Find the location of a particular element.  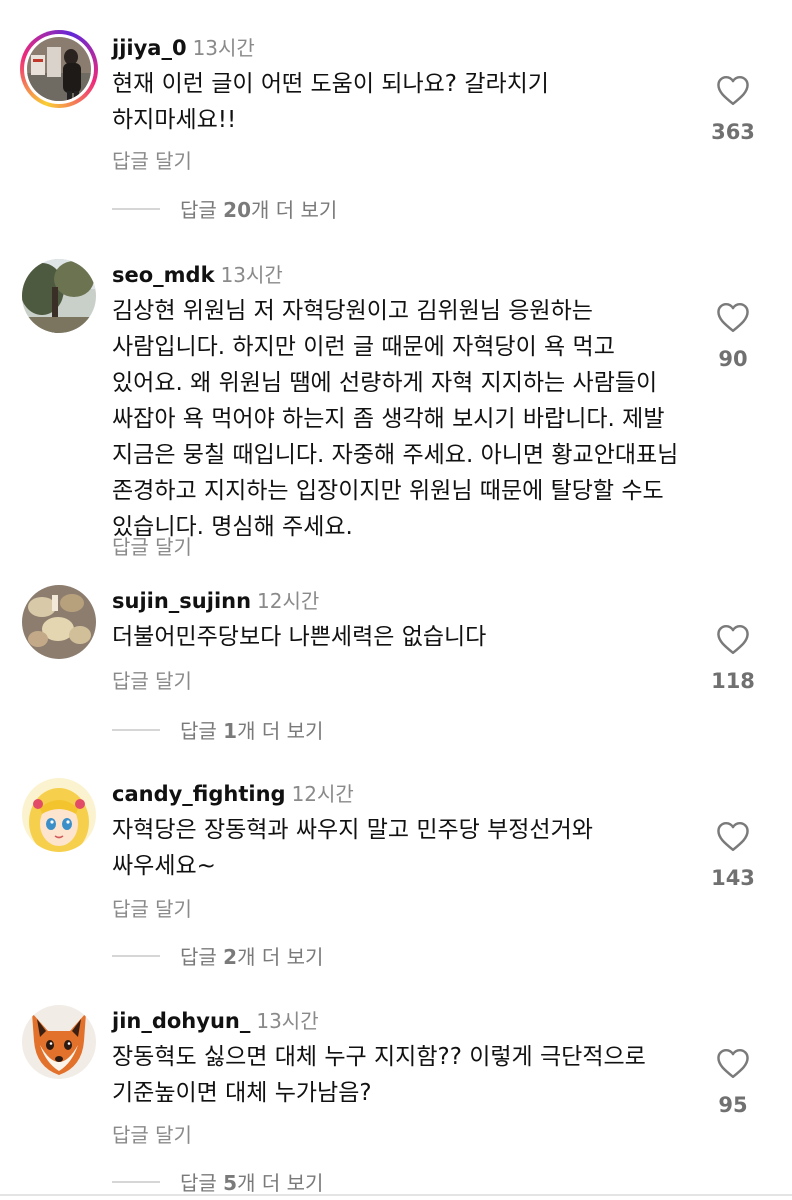

comment-meta: jjiya_0 13시간 is located at coordinates (183, 46).